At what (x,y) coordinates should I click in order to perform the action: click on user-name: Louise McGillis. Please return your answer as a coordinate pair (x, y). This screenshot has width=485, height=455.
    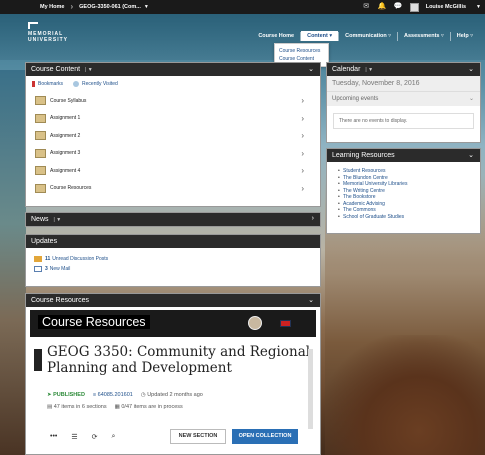
    Looking at the image, I should click on (446, 7).